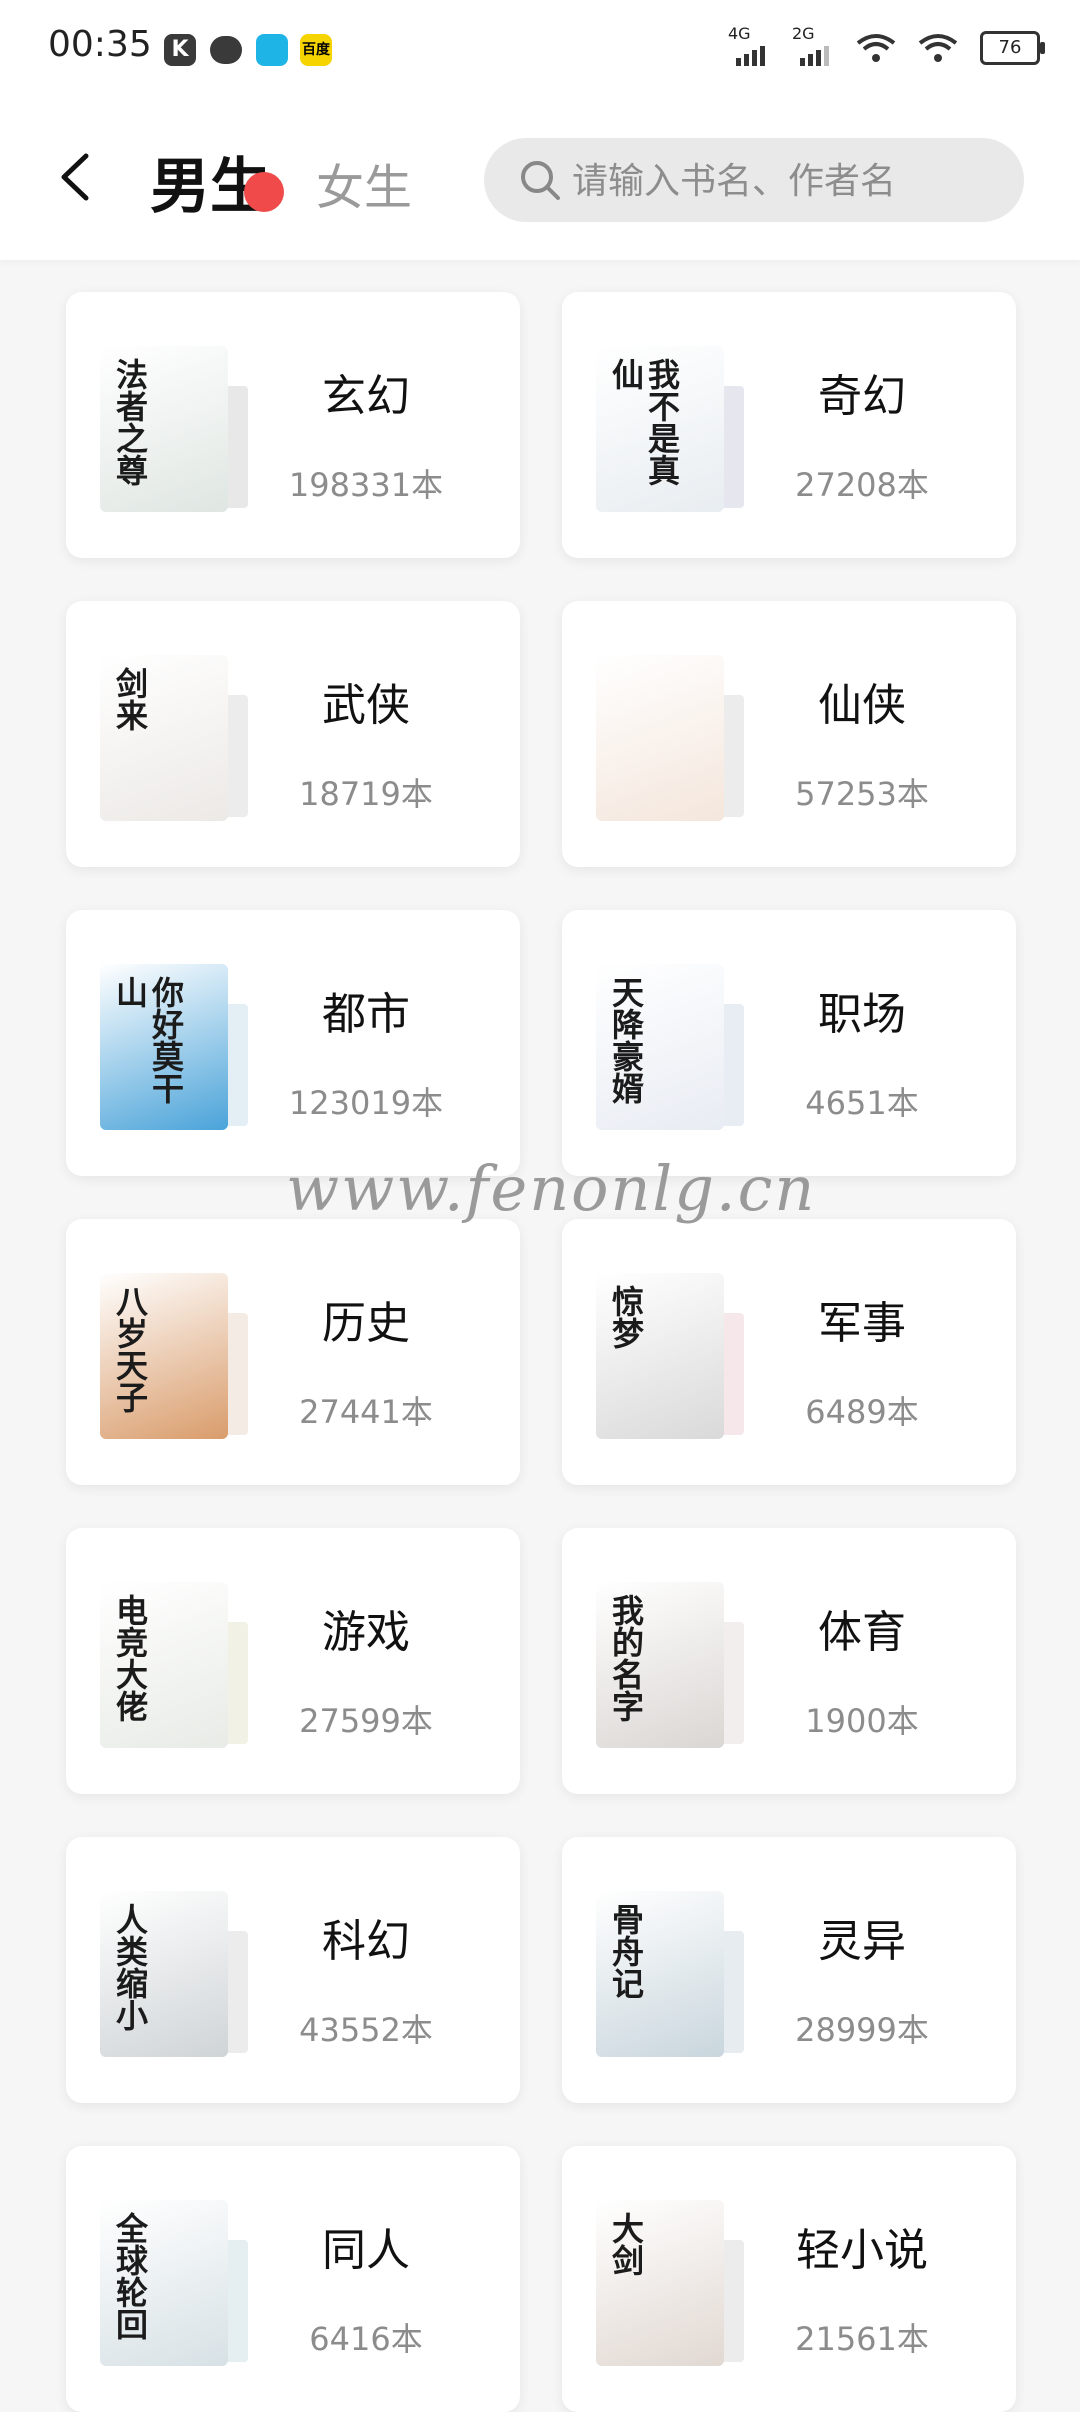 The height and width of the screenshot is (2412, 1080). I want to click on cover-title: 电竞大佬, so click(130, 1658).